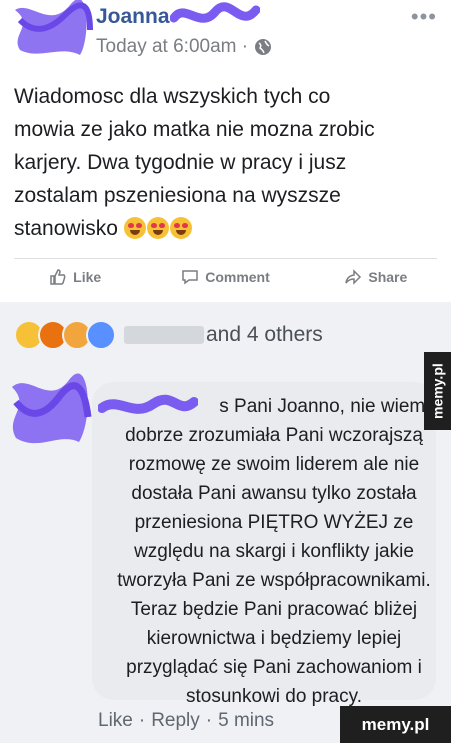 This screenshot has height=743, width=451. Describe the element at coordinates (66, 228) in the screenshot. I see `post-text-line: stanowisko` at that location.